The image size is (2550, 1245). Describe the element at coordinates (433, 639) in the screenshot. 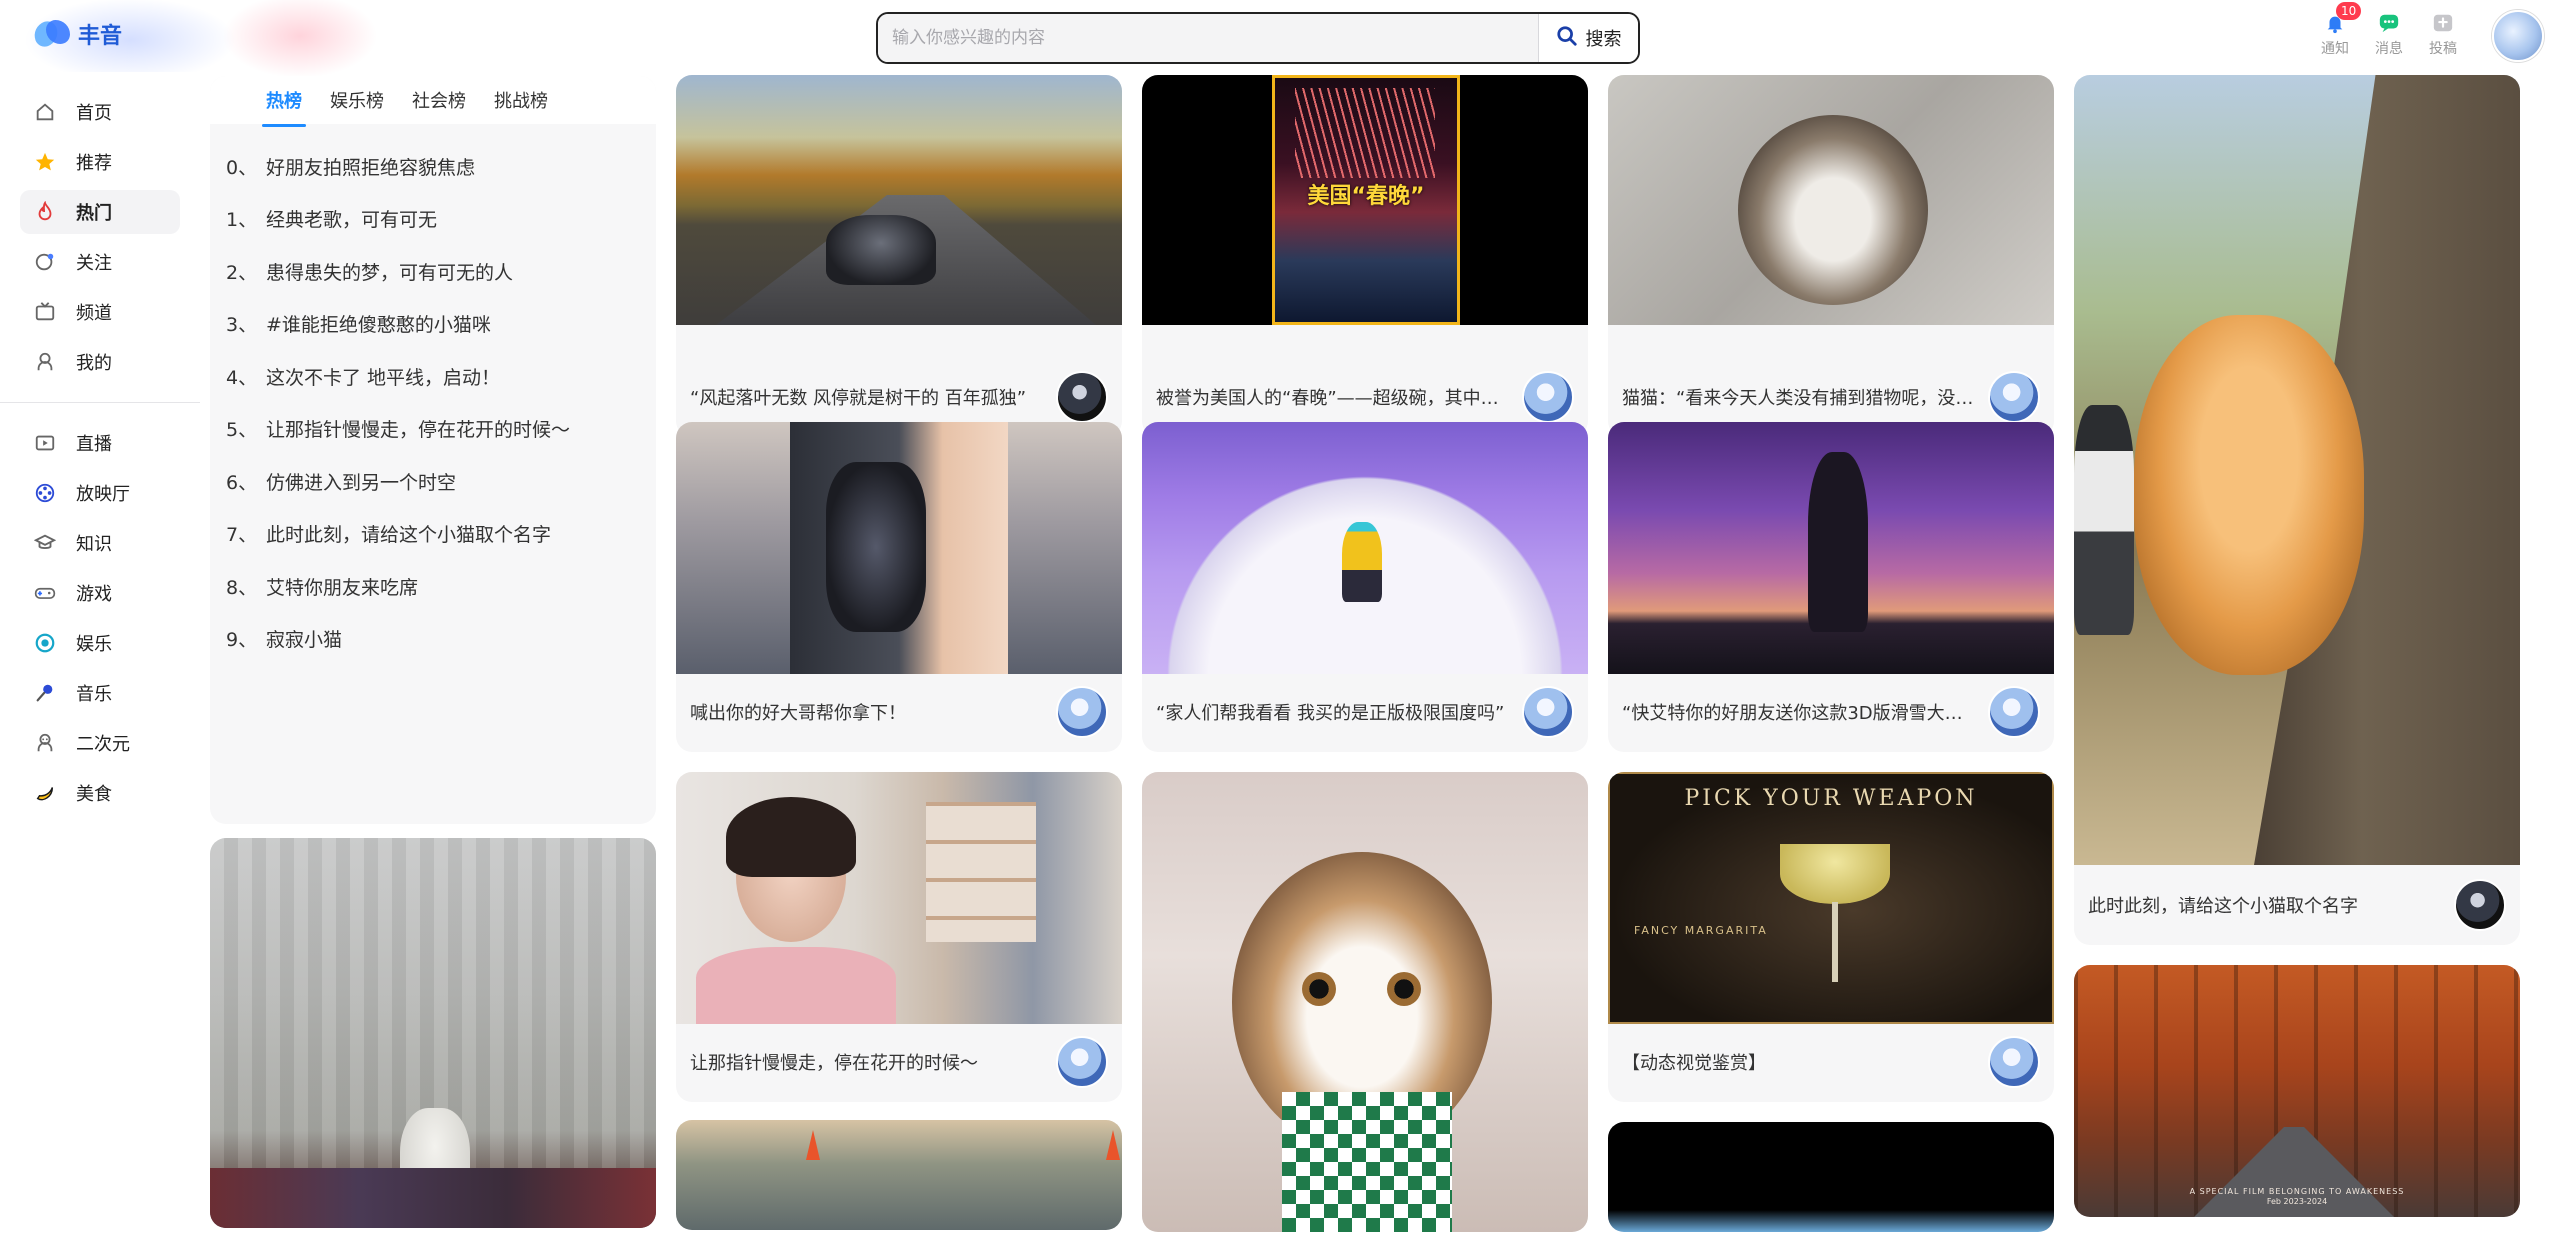

I see `hot-list-item: 9、 寂寂小猫` at that location.